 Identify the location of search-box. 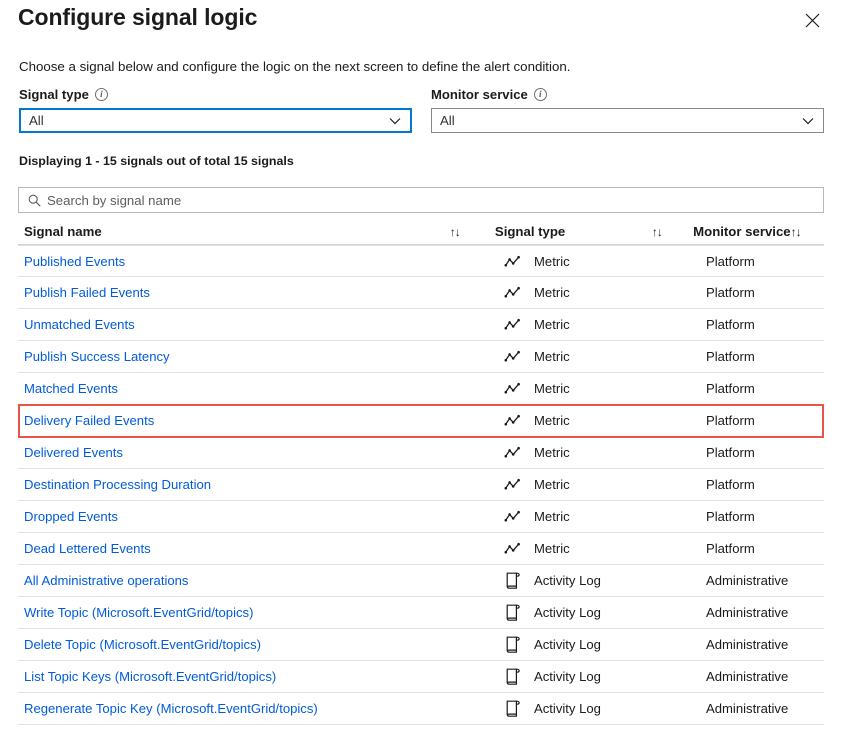
(421, 200).